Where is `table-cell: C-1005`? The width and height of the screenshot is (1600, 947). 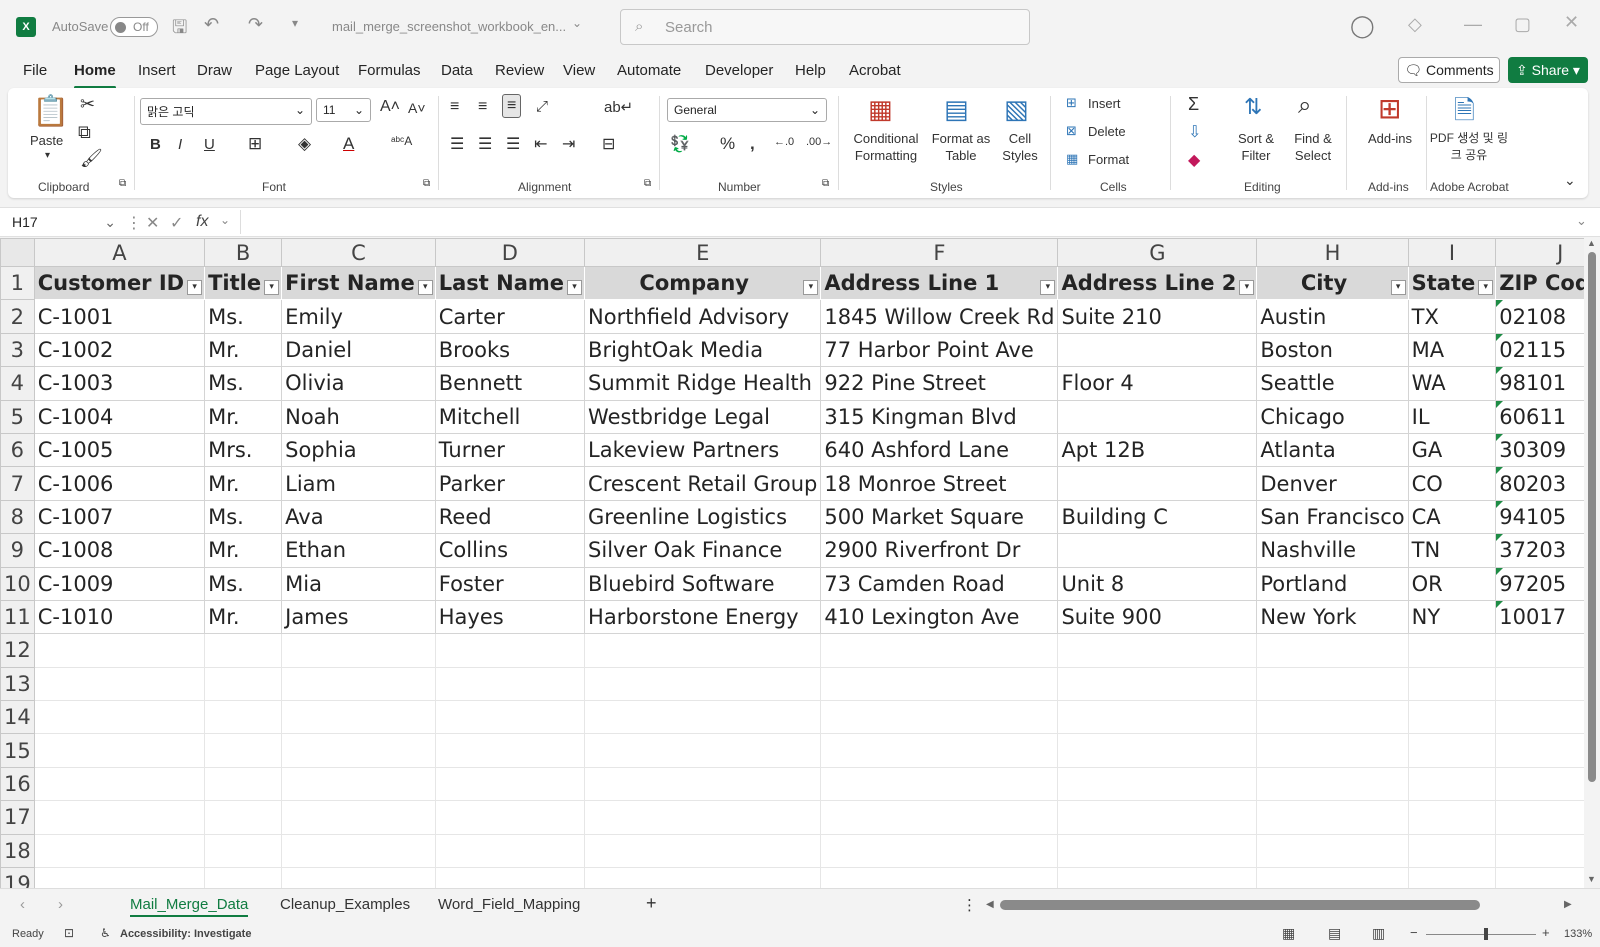
table-cell: C-1005 is located at coordinates (119, 450).